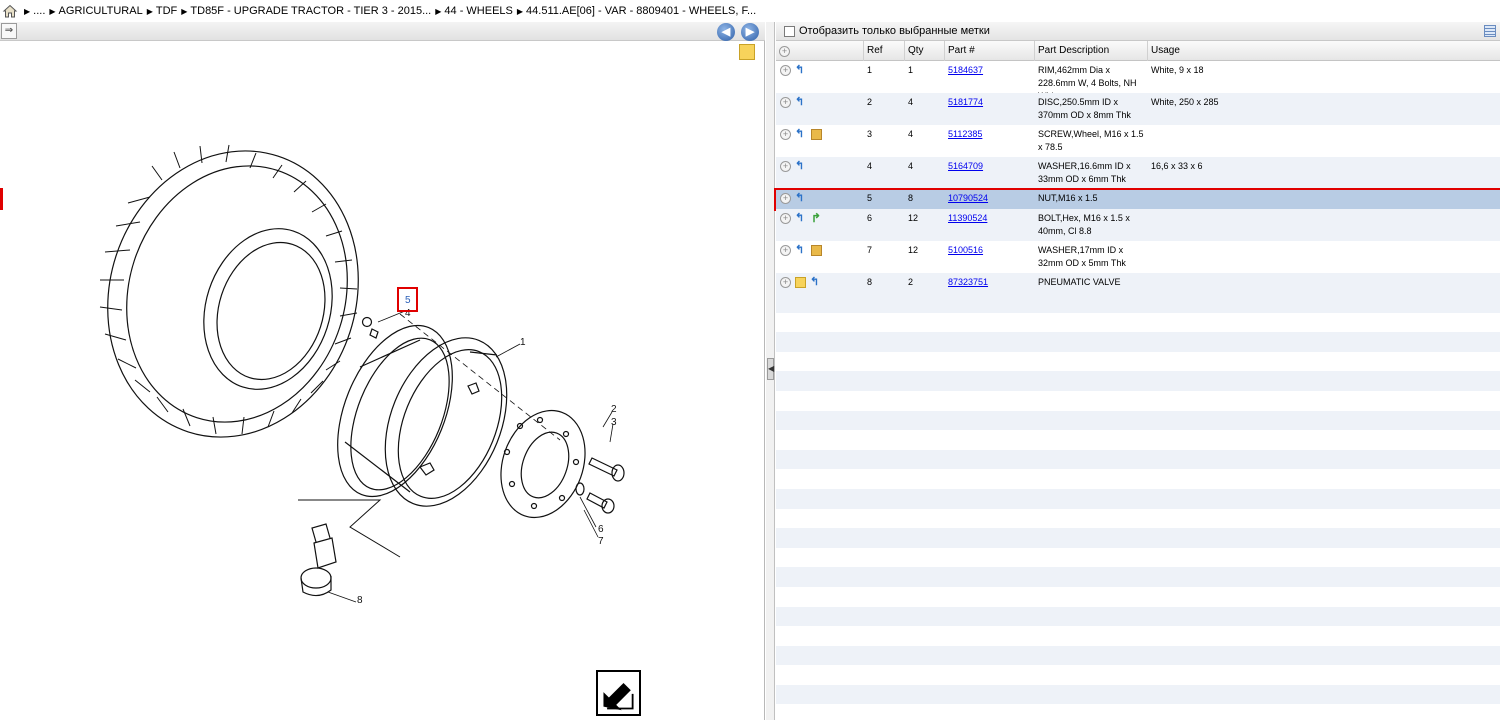 The width and height of the screenshot is (1500, 724). What do you see at coordinates (1068, 198) in the screenshot?
I see `description-cell: NUT,M16 x 1.5` at bounding box center [1068, 198].